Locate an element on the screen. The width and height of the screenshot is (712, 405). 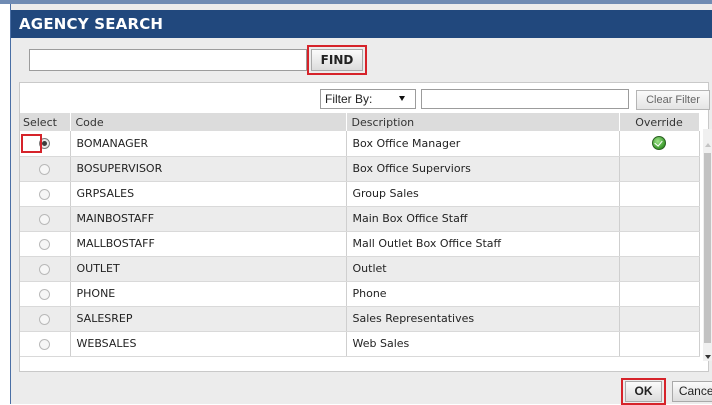
table-row: MALLBOSTAFF Mall Outlet Box Office Staff is located at coordinates (360, 244).